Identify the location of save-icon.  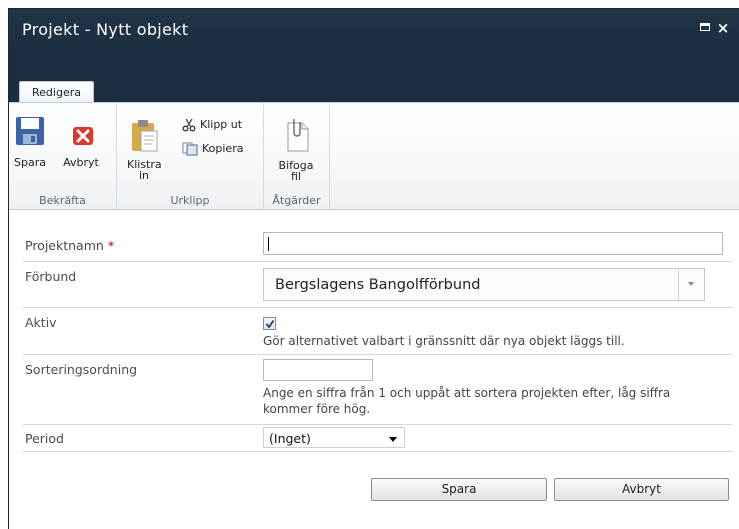
(30, 131).